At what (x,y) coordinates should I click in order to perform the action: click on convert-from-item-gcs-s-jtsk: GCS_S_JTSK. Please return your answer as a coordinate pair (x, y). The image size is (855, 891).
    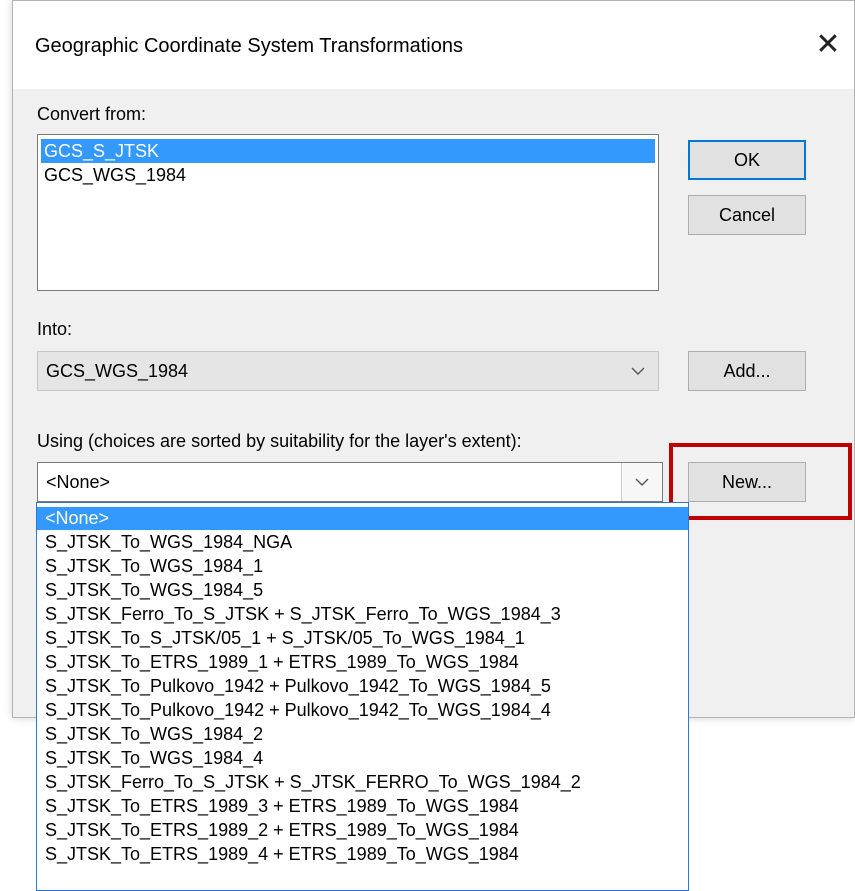
    Looking at the image, I should click on (348, 151).